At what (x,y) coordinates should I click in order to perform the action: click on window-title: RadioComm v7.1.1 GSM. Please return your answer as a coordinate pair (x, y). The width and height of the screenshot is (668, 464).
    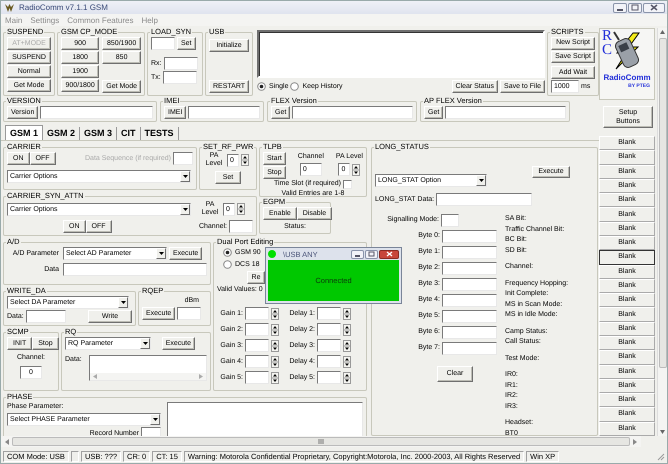
    Looking at the image, I should click on (63, 7).